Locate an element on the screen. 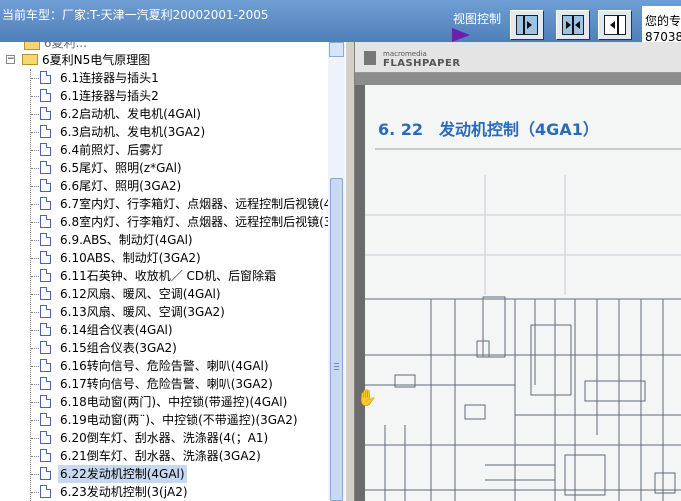  tree-item: 6.2启动机、发电机(4GAl) is located at coordinates (164, 114).